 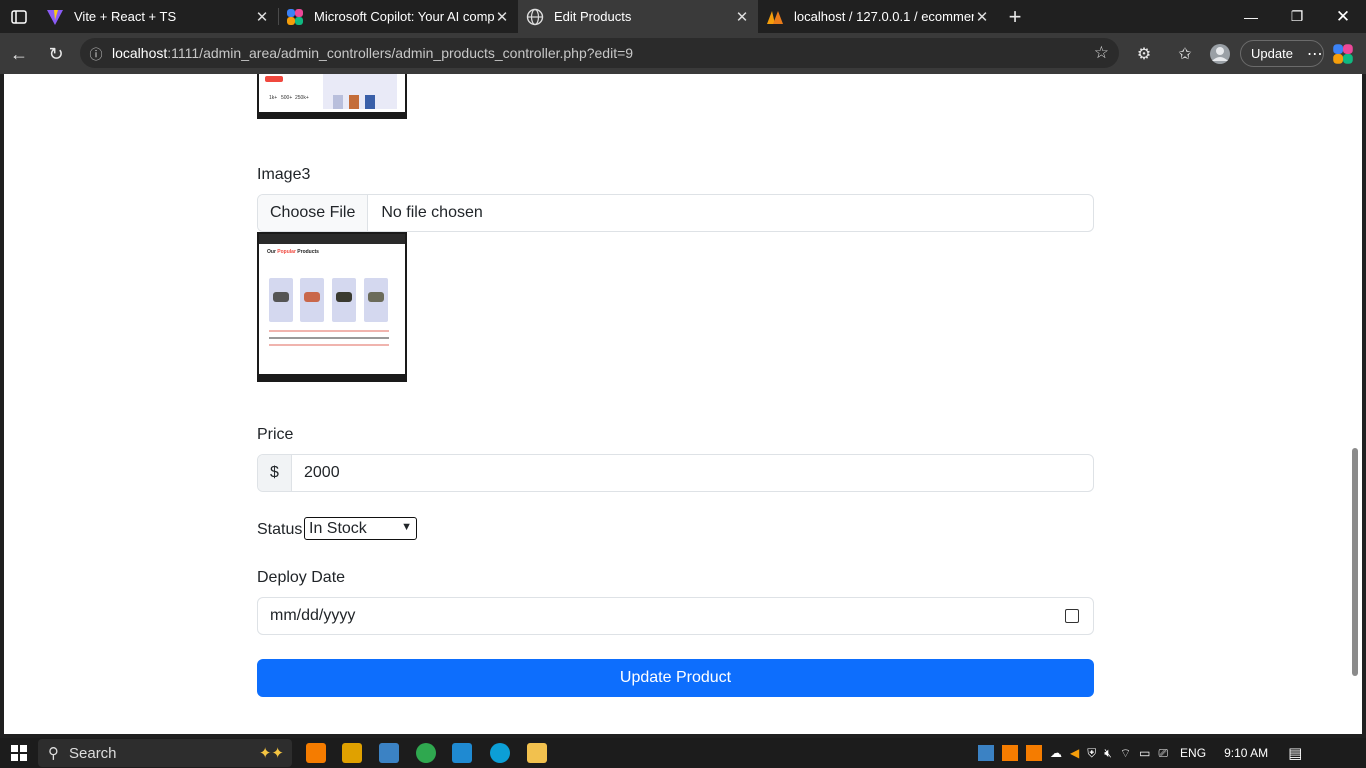 What do you see at coordinates (286, 252) in the screenshot?
I see `preview-heading-accent: Popular` at bounding box center [286, 252].